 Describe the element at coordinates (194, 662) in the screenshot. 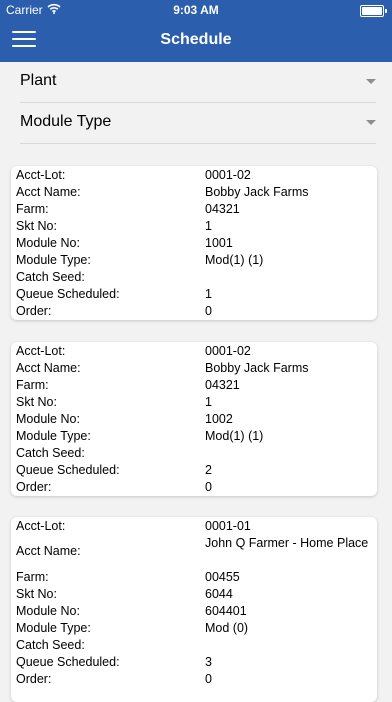

I see `queue-scheduled-row: Queue Scheduled: 3` at that location.